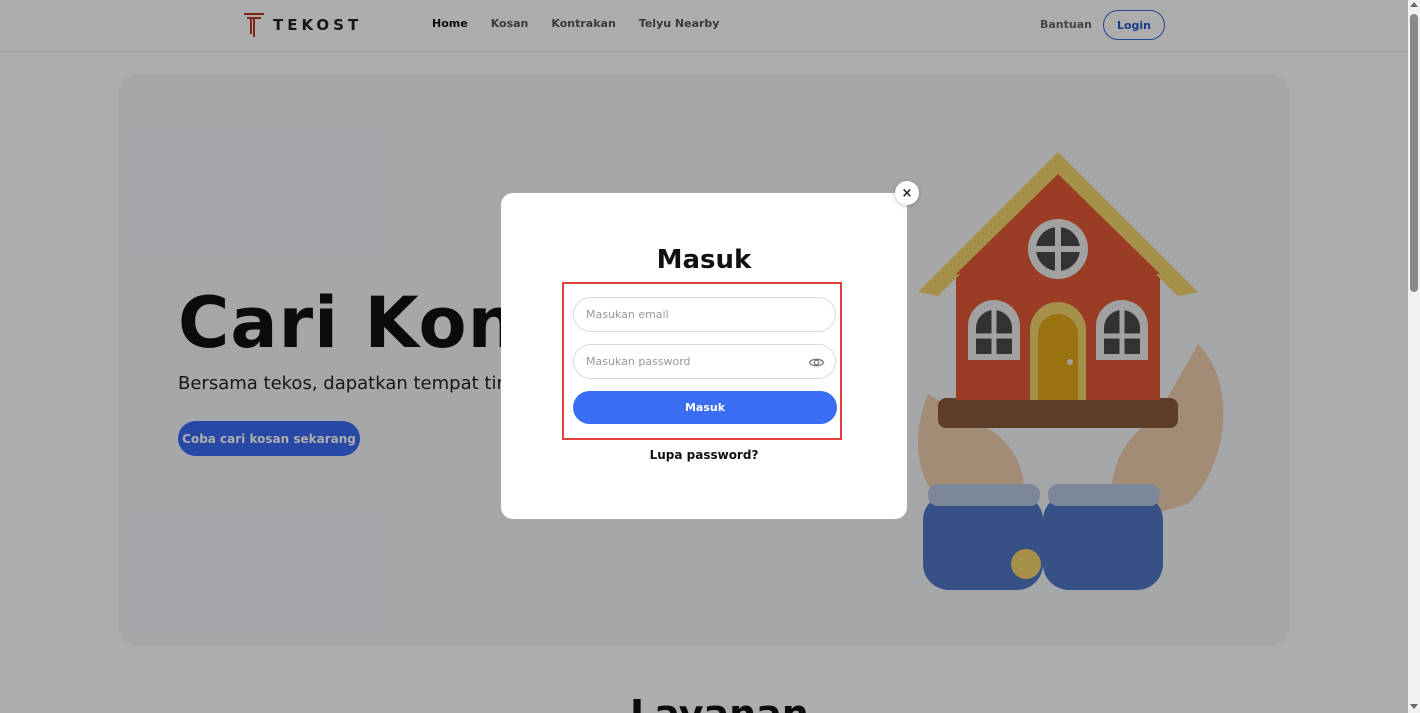 The width and height of the screenshot is (1420, 713). What do you see at coordinates (1414, 153) in the screenshot?
I see `scrollbar-thumb` at bounding box center [1414, 153].